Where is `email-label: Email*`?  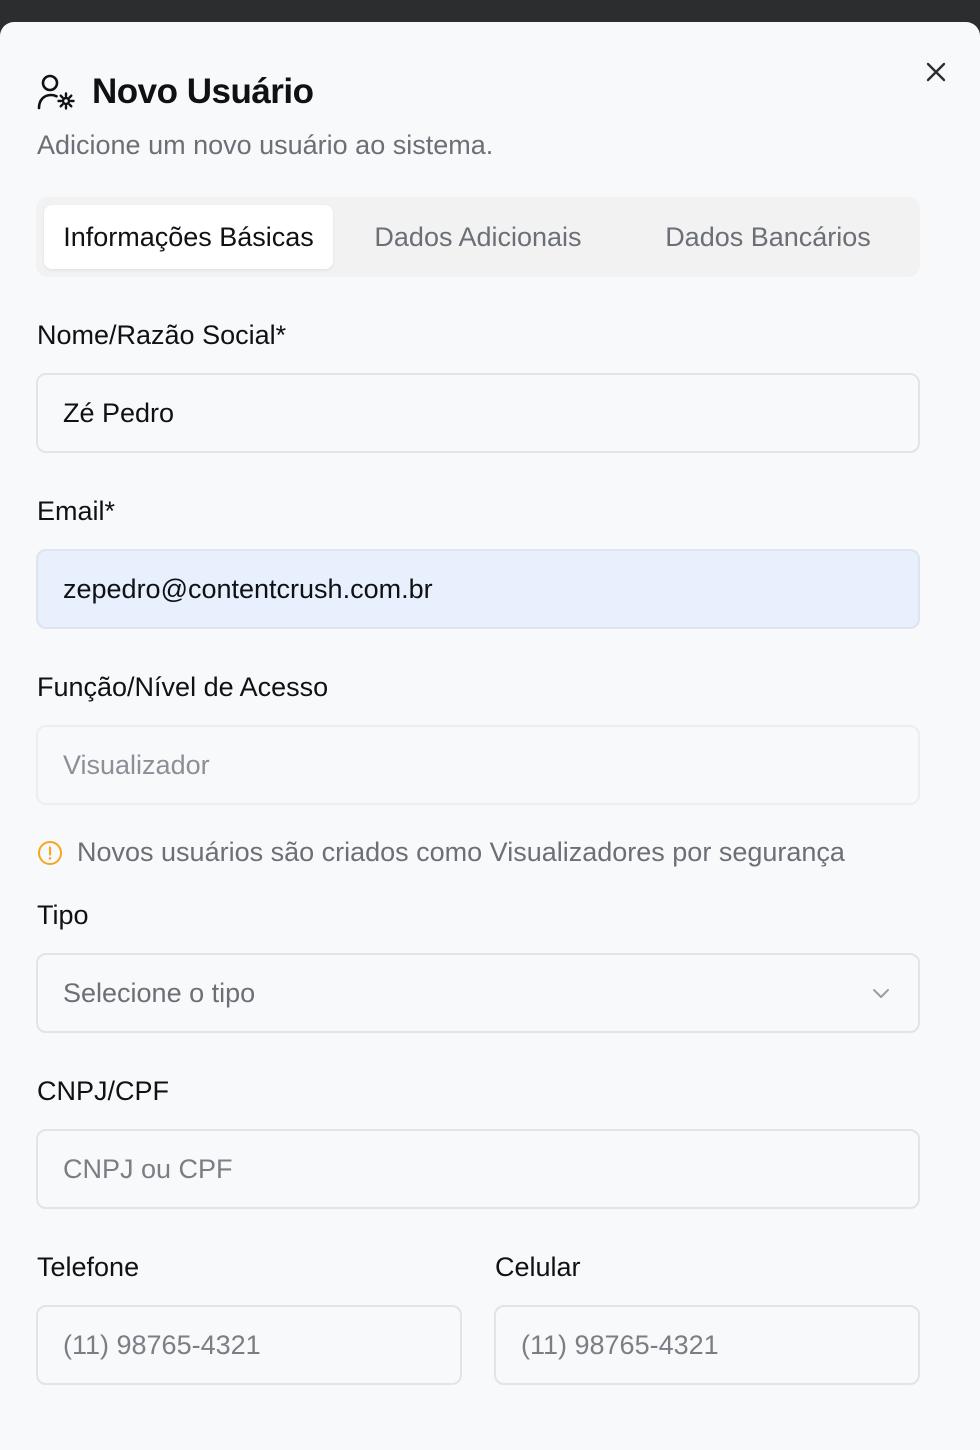
email-label: Email* is located at coordinates (76, 511).